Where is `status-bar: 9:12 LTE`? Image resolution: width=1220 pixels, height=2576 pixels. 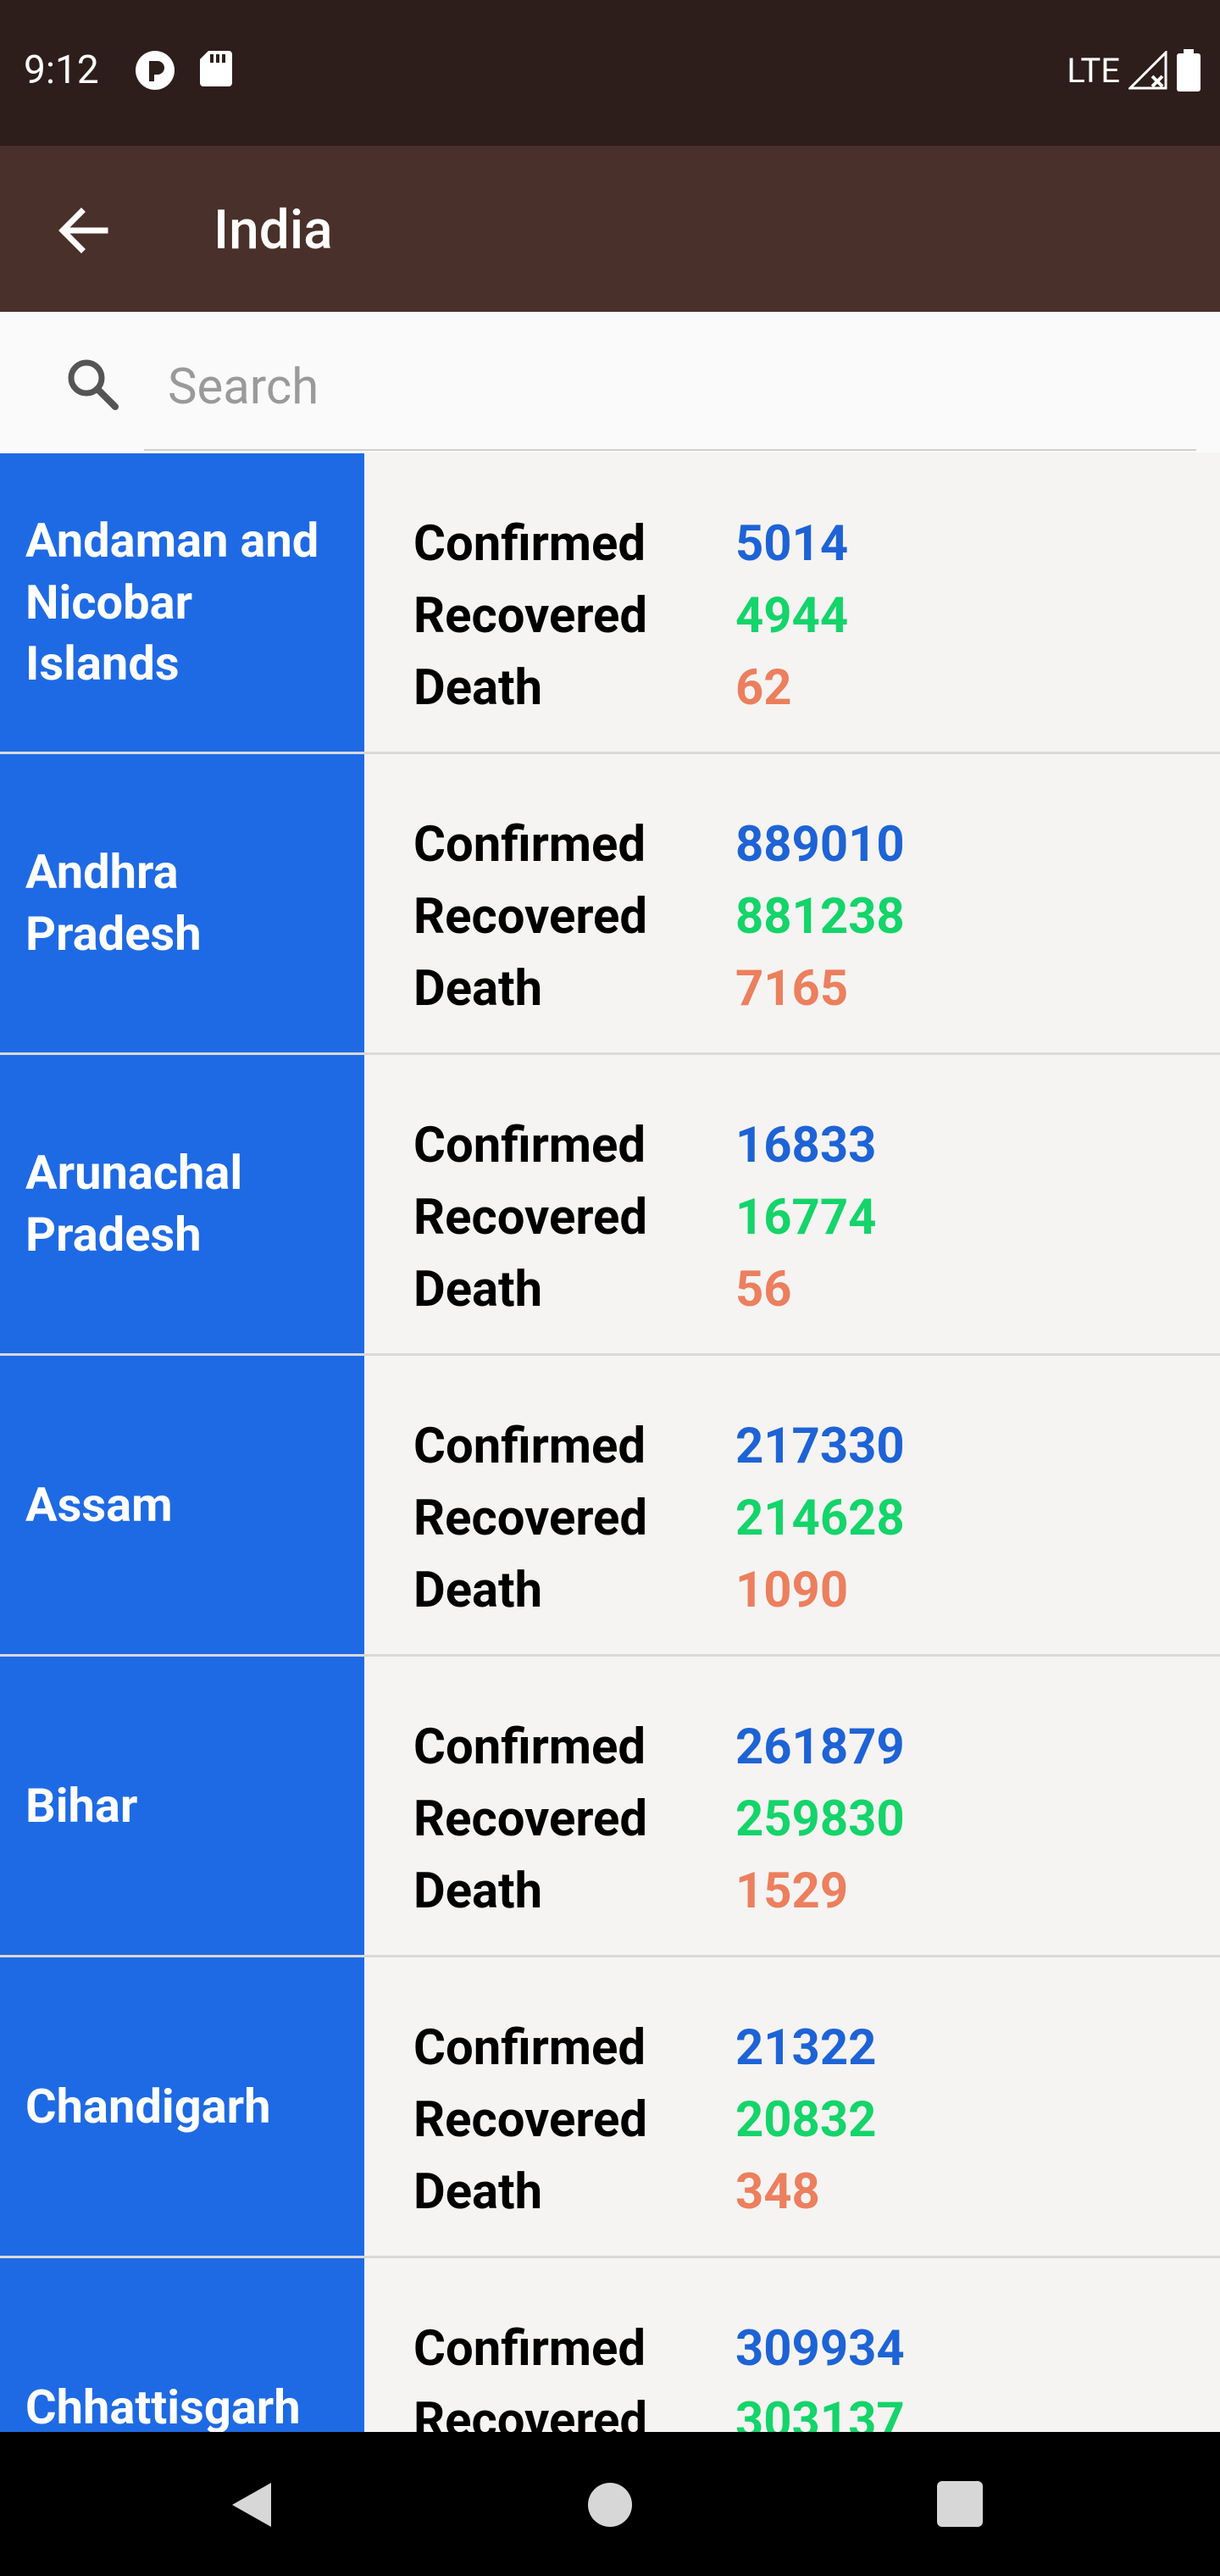 status-bar: 9:12 LTE is located at coordinates (610, 73).